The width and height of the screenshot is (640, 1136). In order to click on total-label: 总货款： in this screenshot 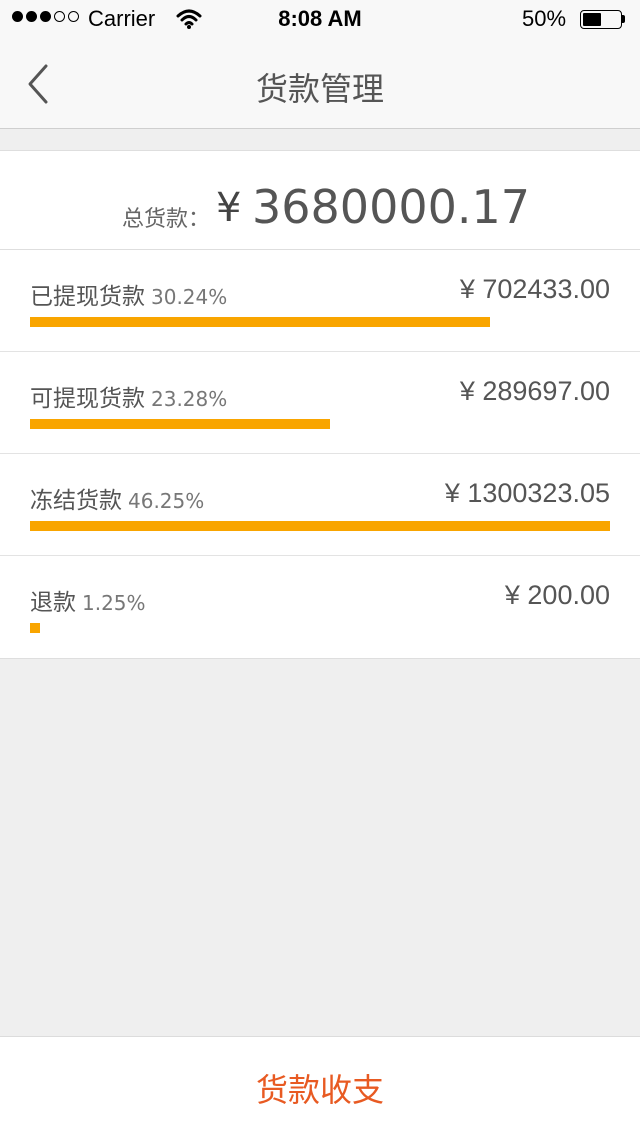, I will do `click(166, 219)`.